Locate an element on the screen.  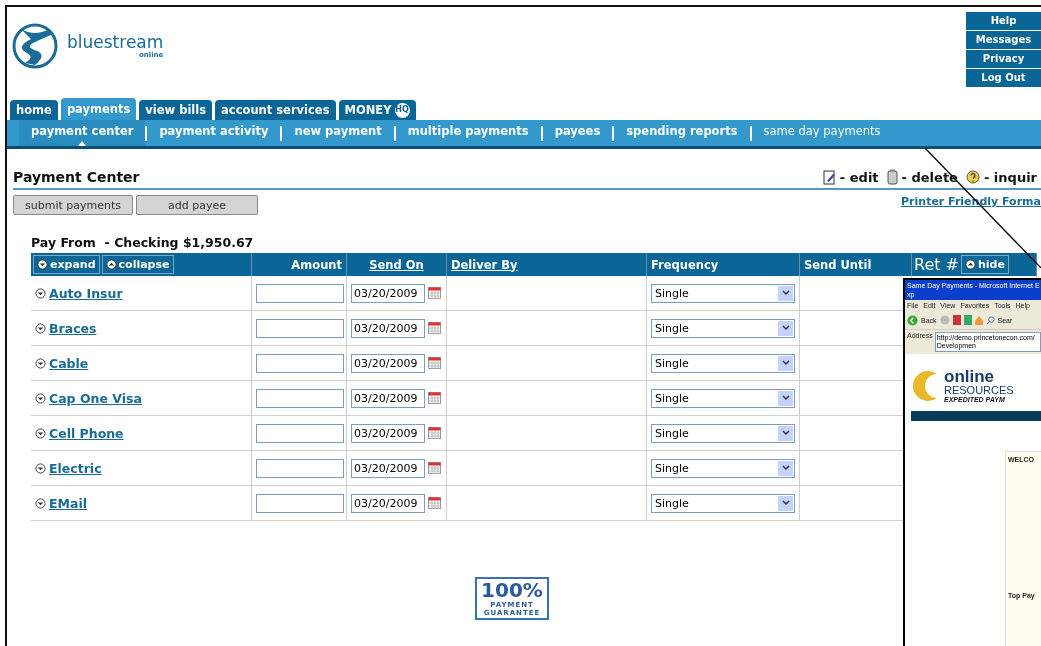
toolbar-icons-drawing is located at coordinates (967, 320).